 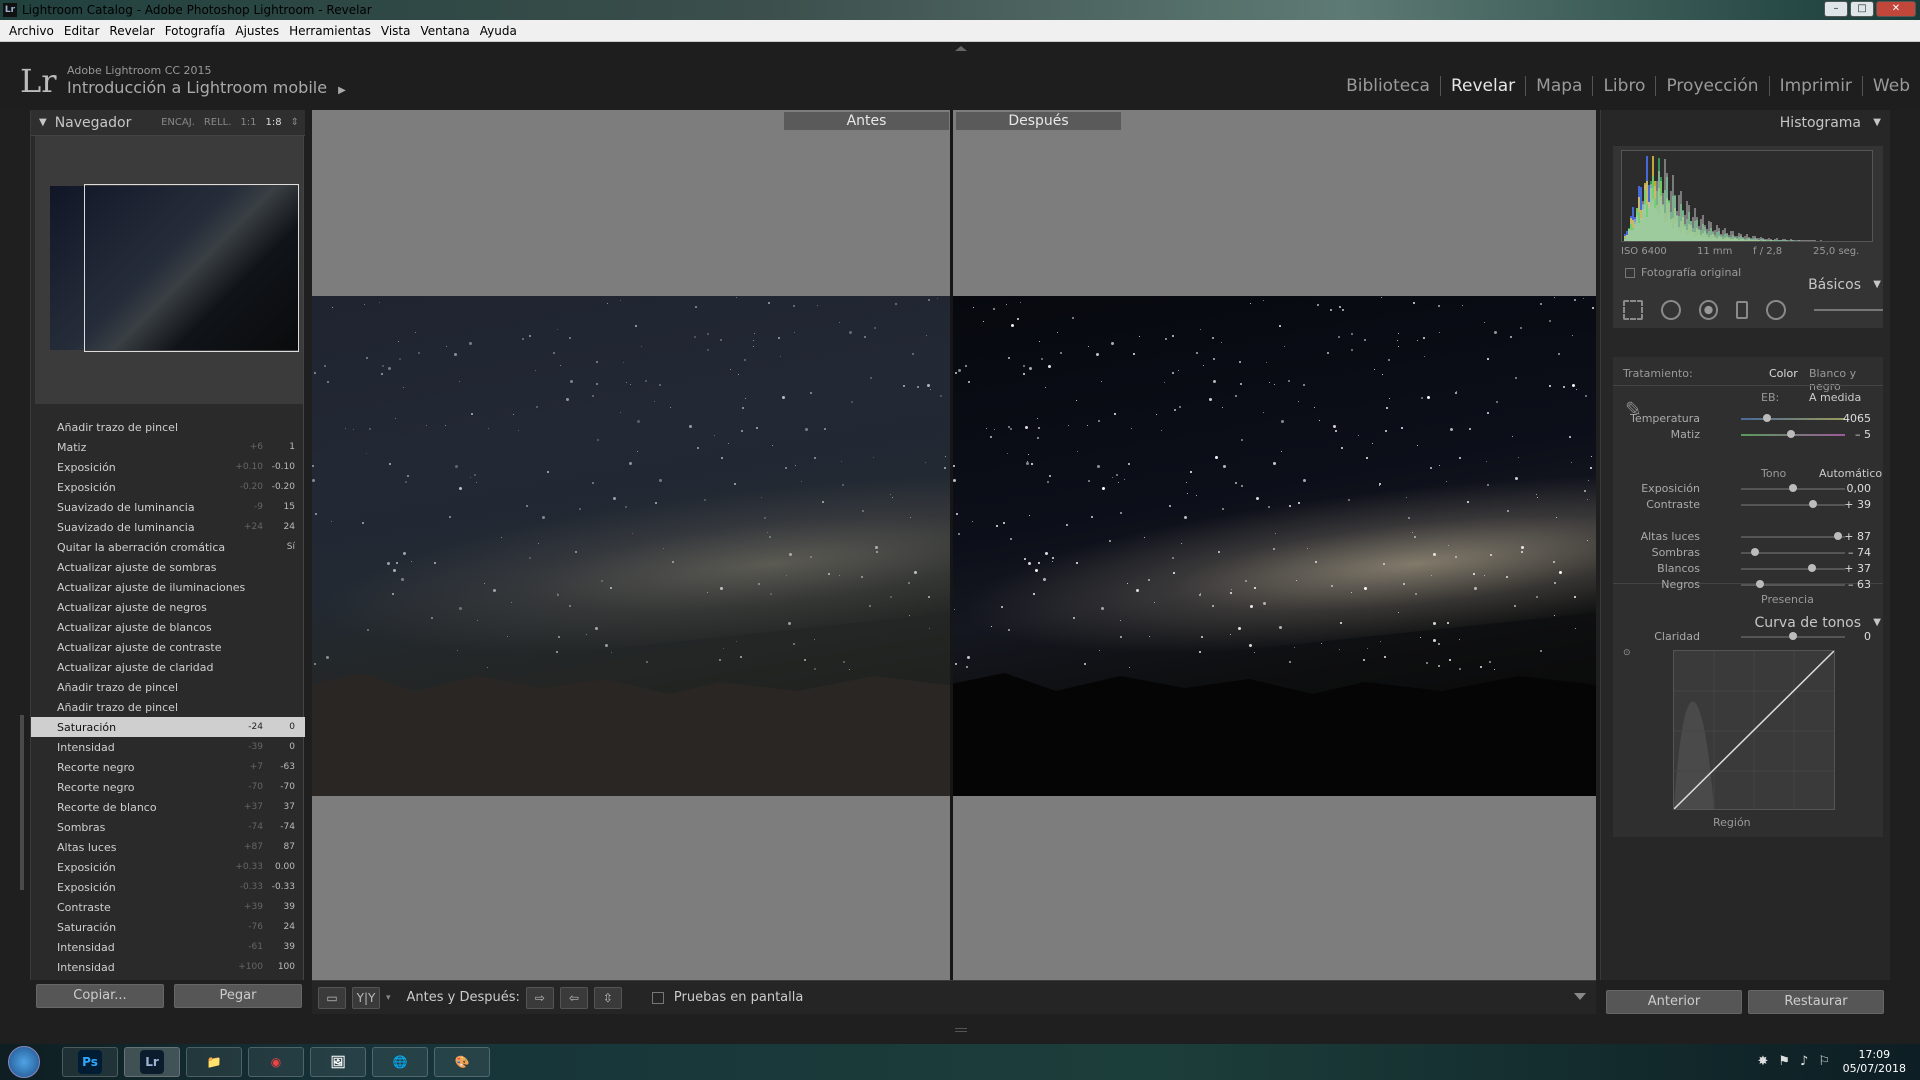 I want to click on navigator-header: ▼ Navegador ENCAJ. RELL. 1:1 1:8 ⇕, so click(x=168, y=123).